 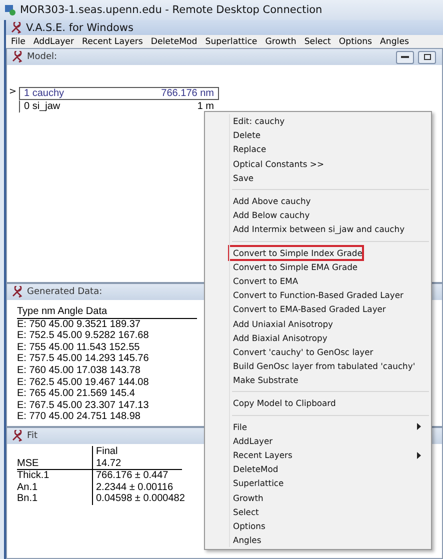 What do you see at coordinates (329, 351) in the screenshot?
I see `menu-item: Convert 'cauchy' to GenOsc layer` at bounding box center [329, 351].